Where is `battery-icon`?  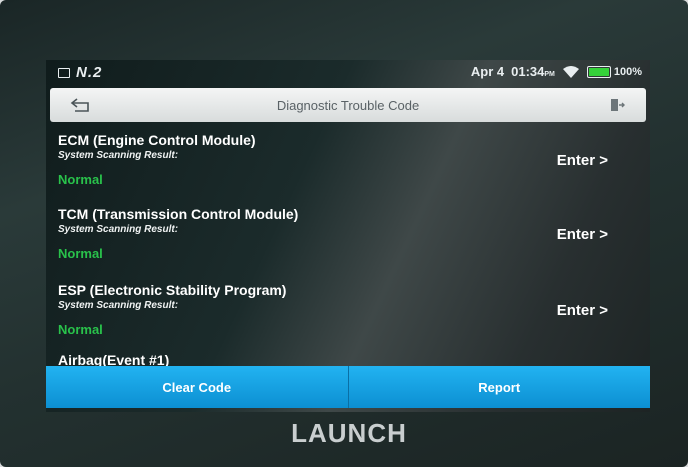
battery-icon is located at coordinates (598, 71).